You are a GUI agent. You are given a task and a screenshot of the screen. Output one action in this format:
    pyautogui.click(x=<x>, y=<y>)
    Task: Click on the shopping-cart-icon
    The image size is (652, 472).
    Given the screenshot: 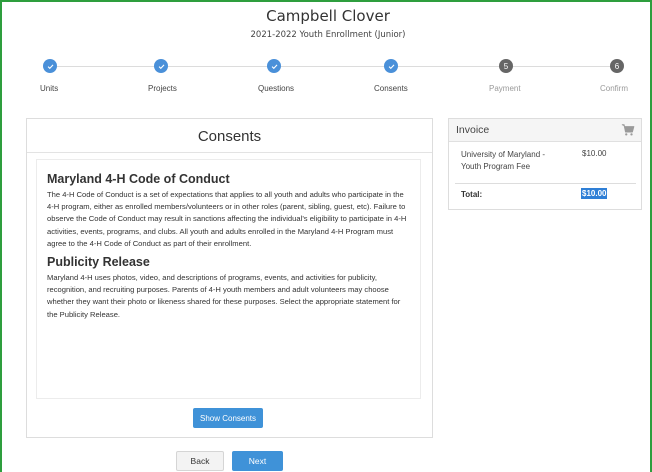 What is the action you would take?
    pyautogui.click(x=628, y=130)
    